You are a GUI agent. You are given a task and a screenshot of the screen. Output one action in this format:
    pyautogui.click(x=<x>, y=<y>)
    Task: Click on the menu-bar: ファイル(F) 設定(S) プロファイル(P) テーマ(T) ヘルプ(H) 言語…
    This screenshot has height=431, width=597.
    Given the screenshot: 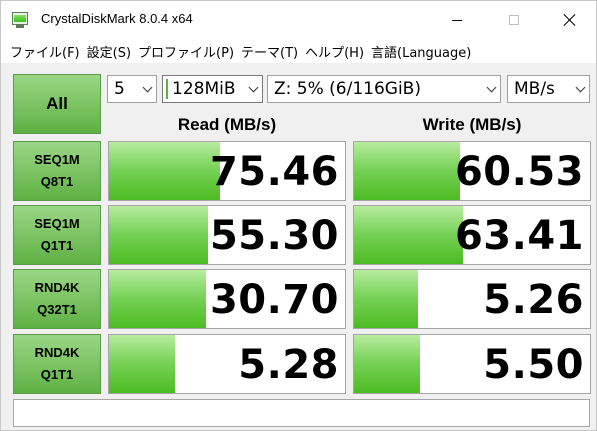 What is the action you would take?
    pyautogui.click(x=298, y=51)
    